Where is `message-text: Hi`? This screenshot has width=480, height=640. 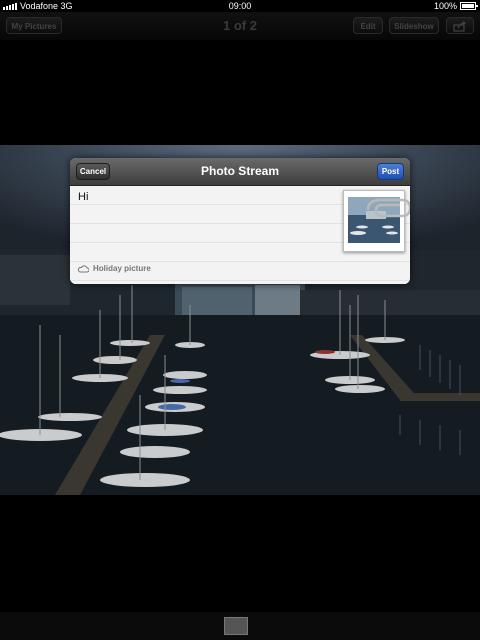 message-text: Hi is located at coordinates (83, 197).